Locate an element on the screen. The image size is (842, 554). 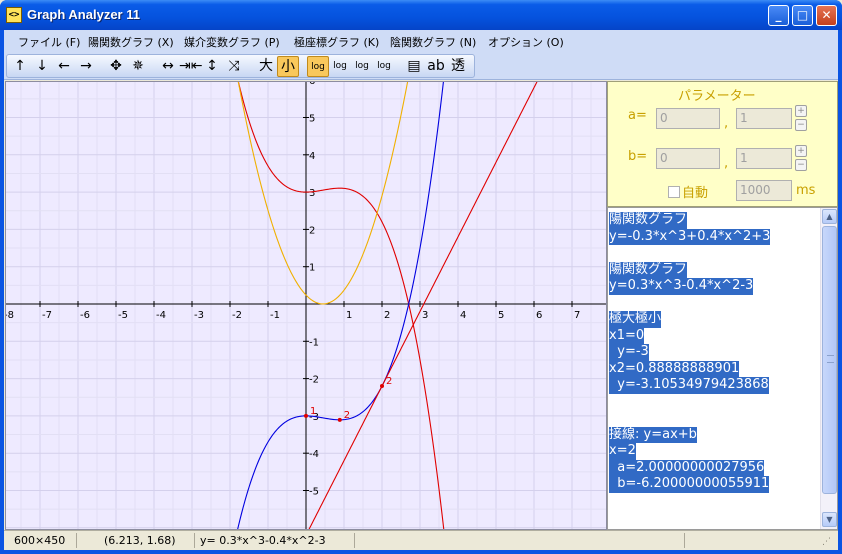
x-tick-label: -3 is located at coordinates (199, 315).